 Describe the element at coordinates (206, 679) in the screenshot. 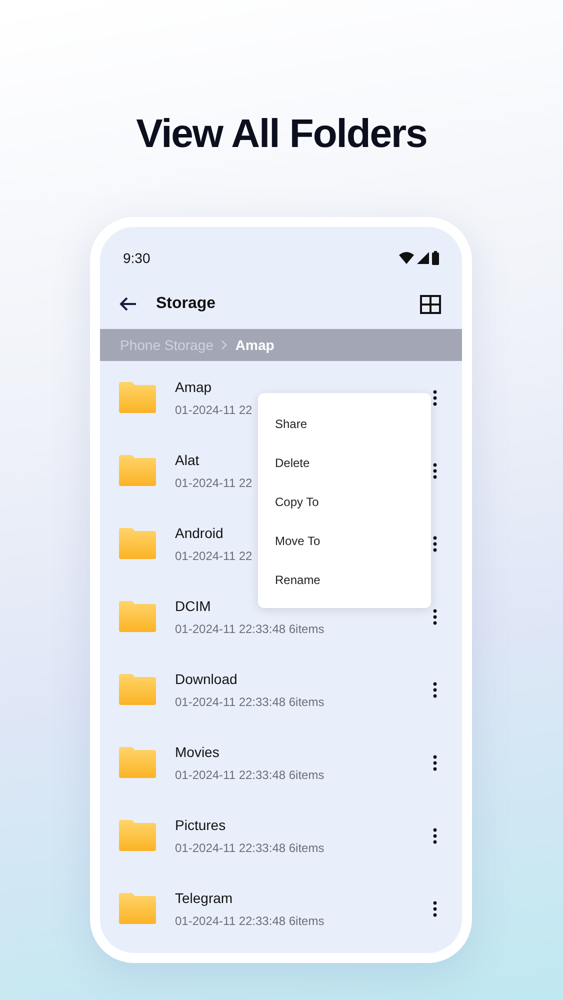

I see `folder-name: Download` at that location.